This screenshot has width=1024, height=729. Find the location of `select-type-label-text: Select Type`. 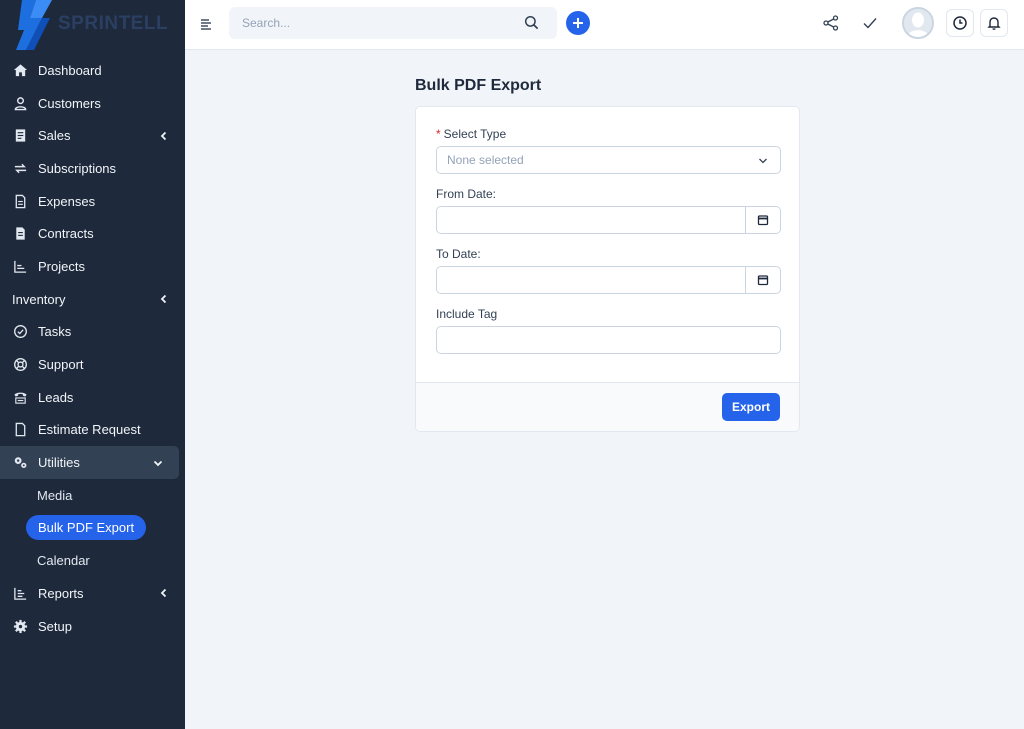

select-type-label-text: Select Type is located at coordinates (475, 134).